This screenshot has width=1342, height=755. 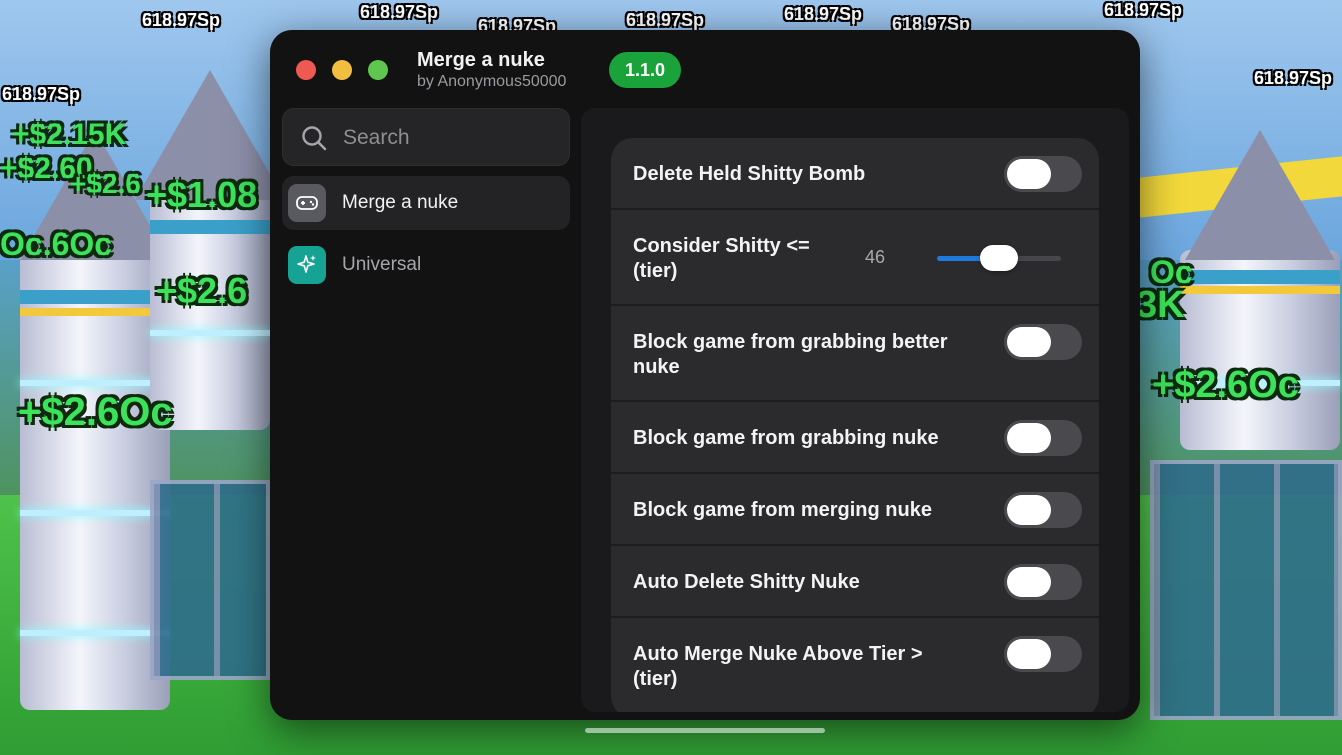 I want to click on minimize-button, so click(x=342, y=70).